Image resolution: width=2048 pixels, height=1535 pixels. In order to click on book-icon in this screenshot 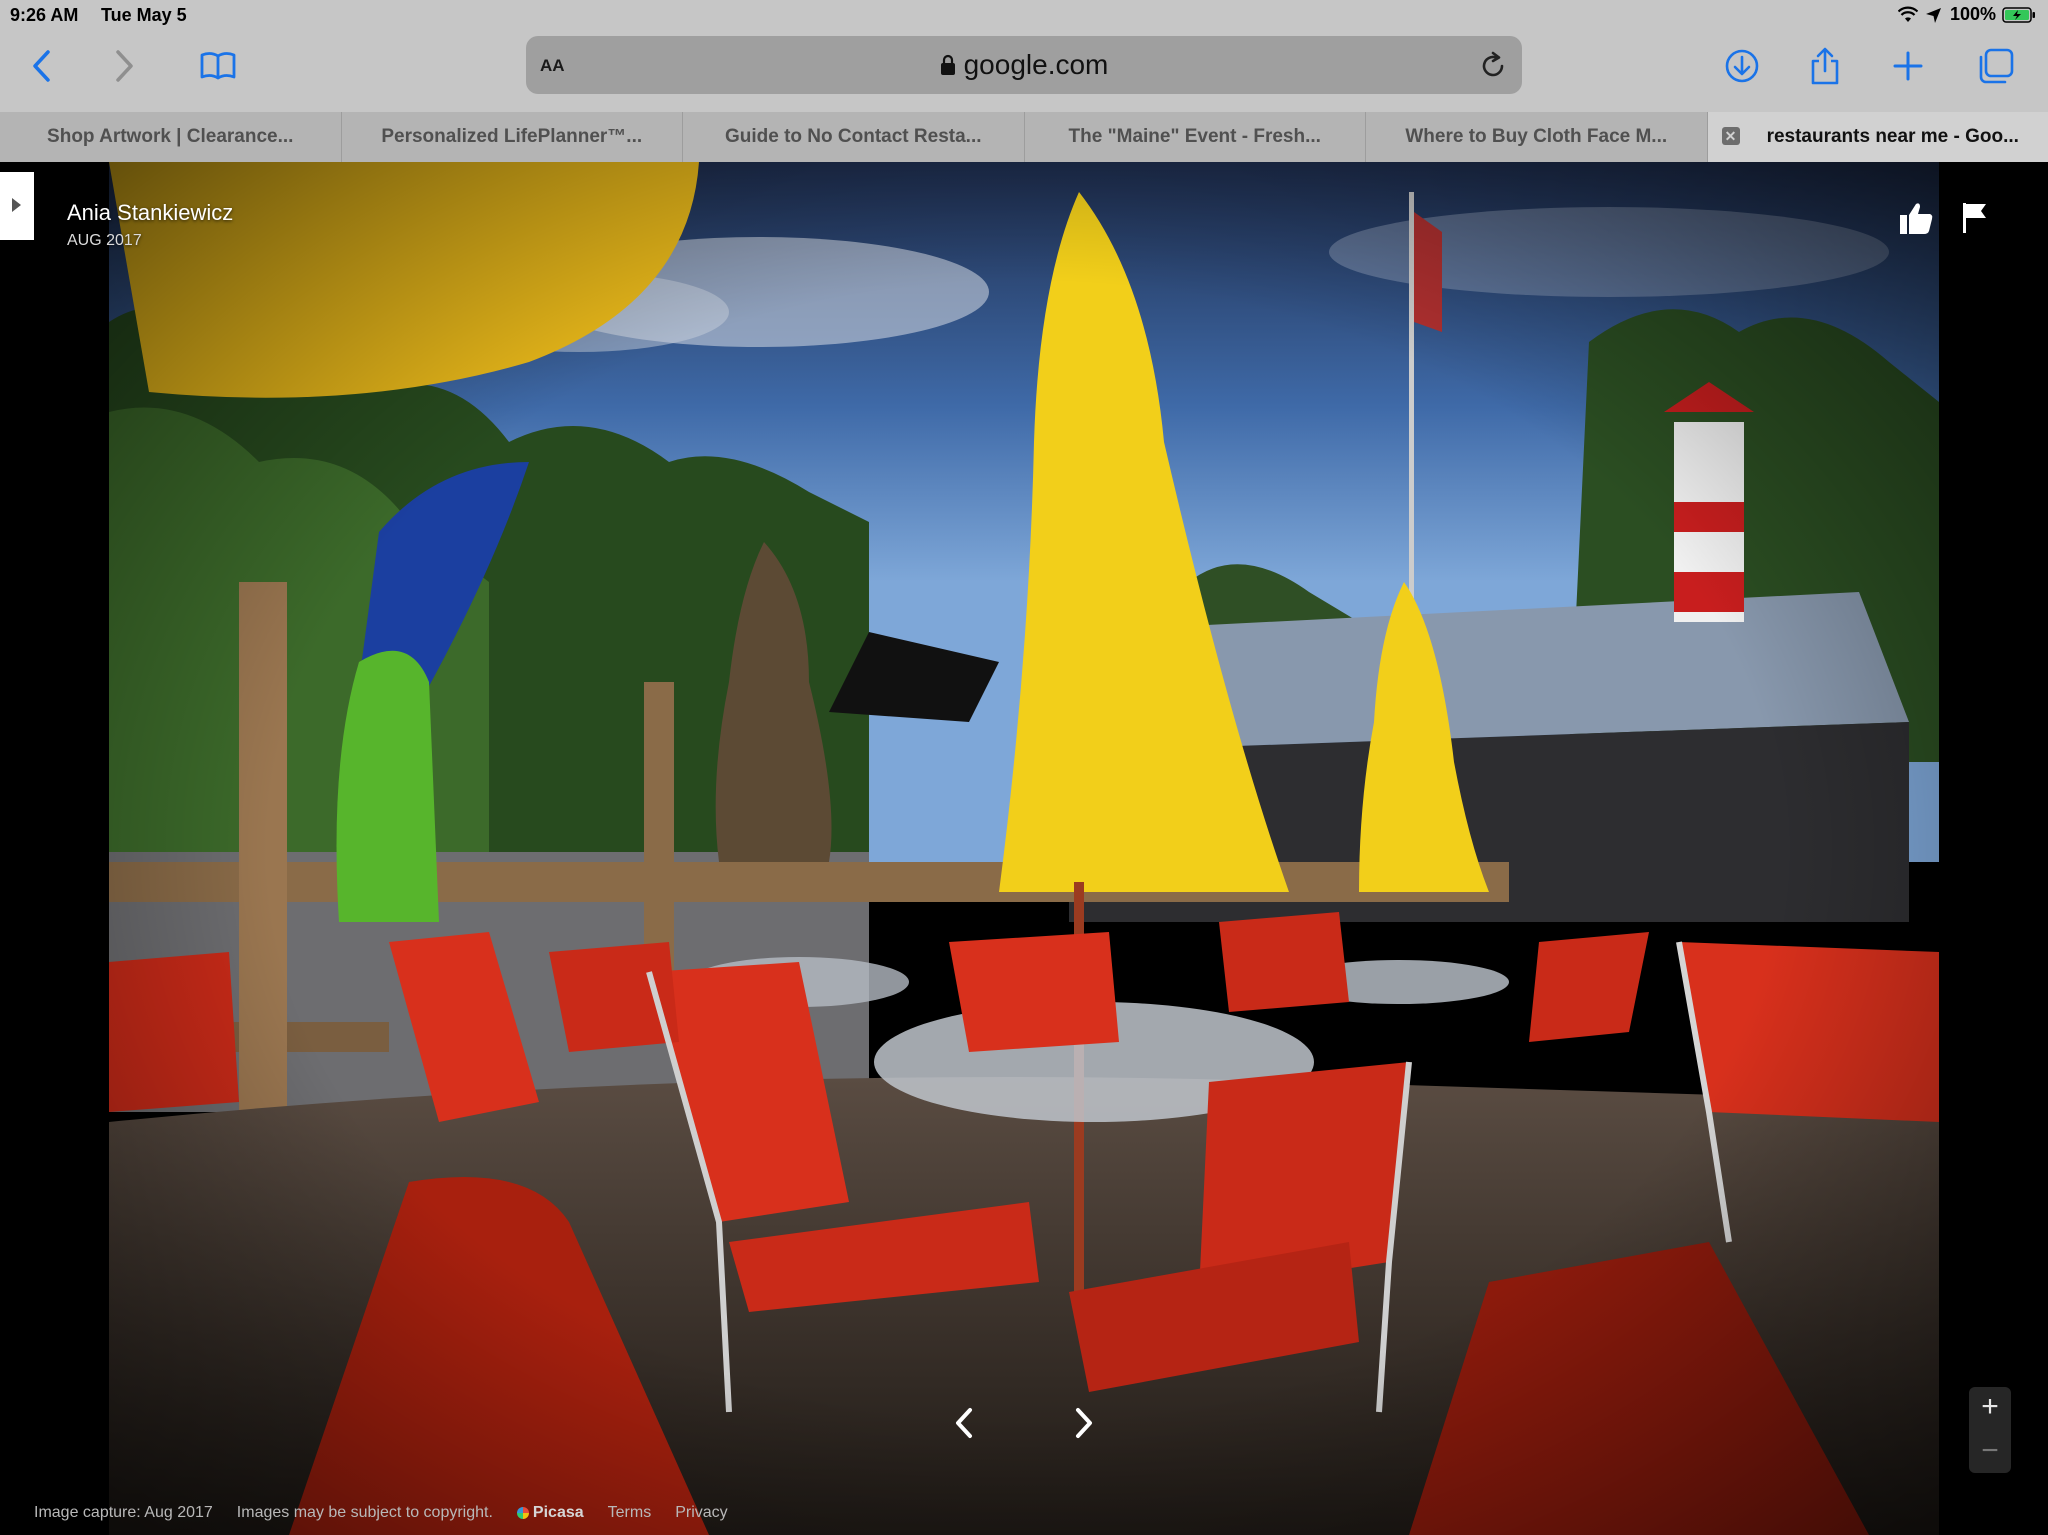, I will do `click(218, 66)`.